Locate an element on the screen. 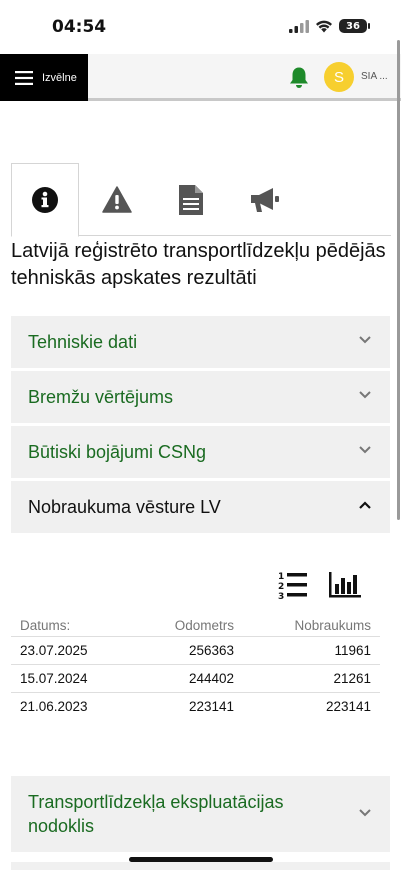 This screenshot has width=401, height=870. cell-odometer: 256363 is located at coordinates (211, 650).